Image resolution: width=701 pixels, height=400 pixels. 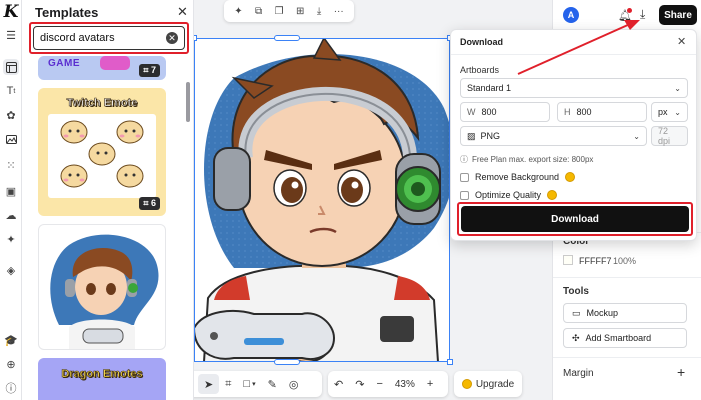 I want to click on add-margin-icon: +, so click(x=681, y=372).